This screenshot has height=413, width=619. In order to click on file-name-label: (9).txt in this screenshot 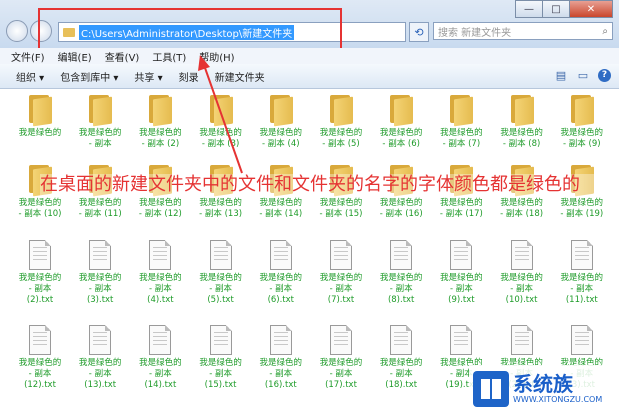, I will do `click(461, 300)`.